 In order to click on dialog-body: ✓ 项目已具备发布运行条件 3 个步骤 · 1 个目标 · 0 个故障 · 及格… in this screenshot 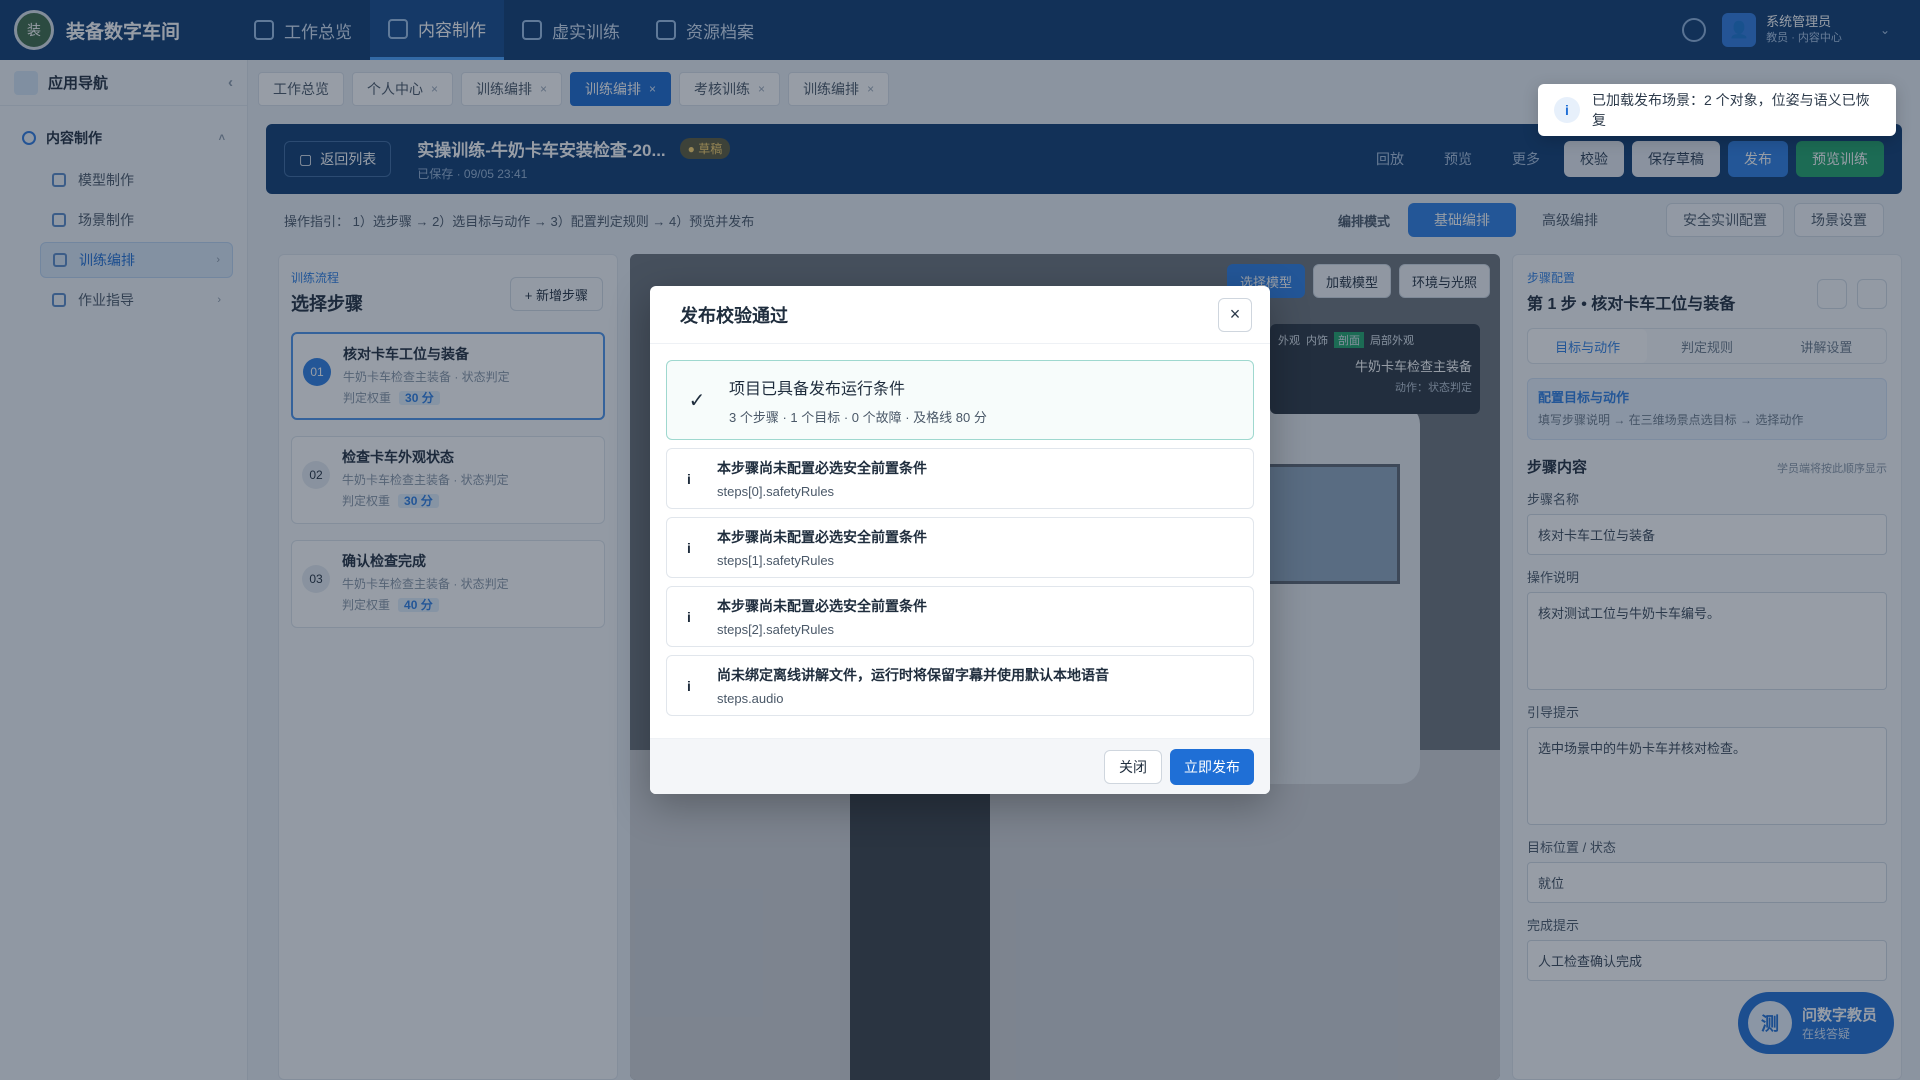, I will do `click(960, 530)`.